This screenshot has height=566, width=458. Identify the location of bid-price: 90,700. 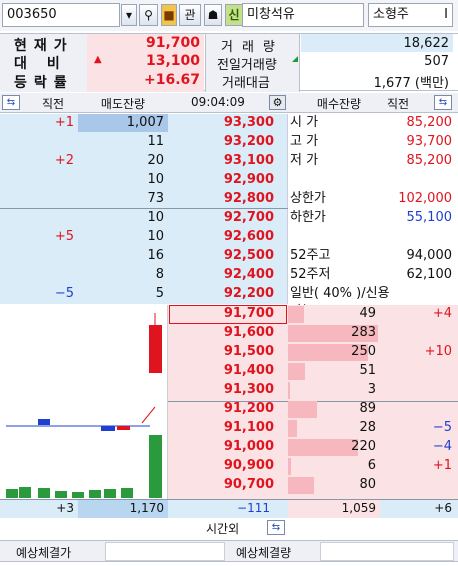
(248, 484).